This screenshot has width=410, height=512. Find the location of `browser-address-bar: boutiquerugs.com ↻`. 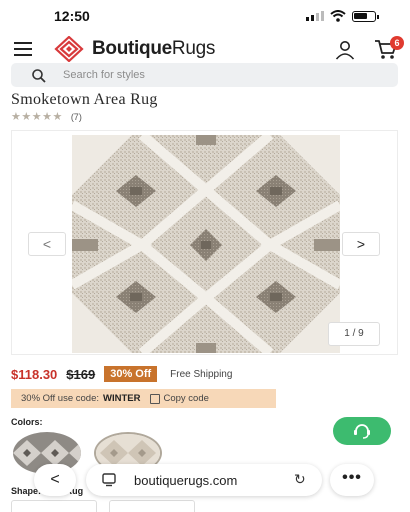

browser-address-bar: boutiquerugs.com ↻ is located at coordinates (204, 480).